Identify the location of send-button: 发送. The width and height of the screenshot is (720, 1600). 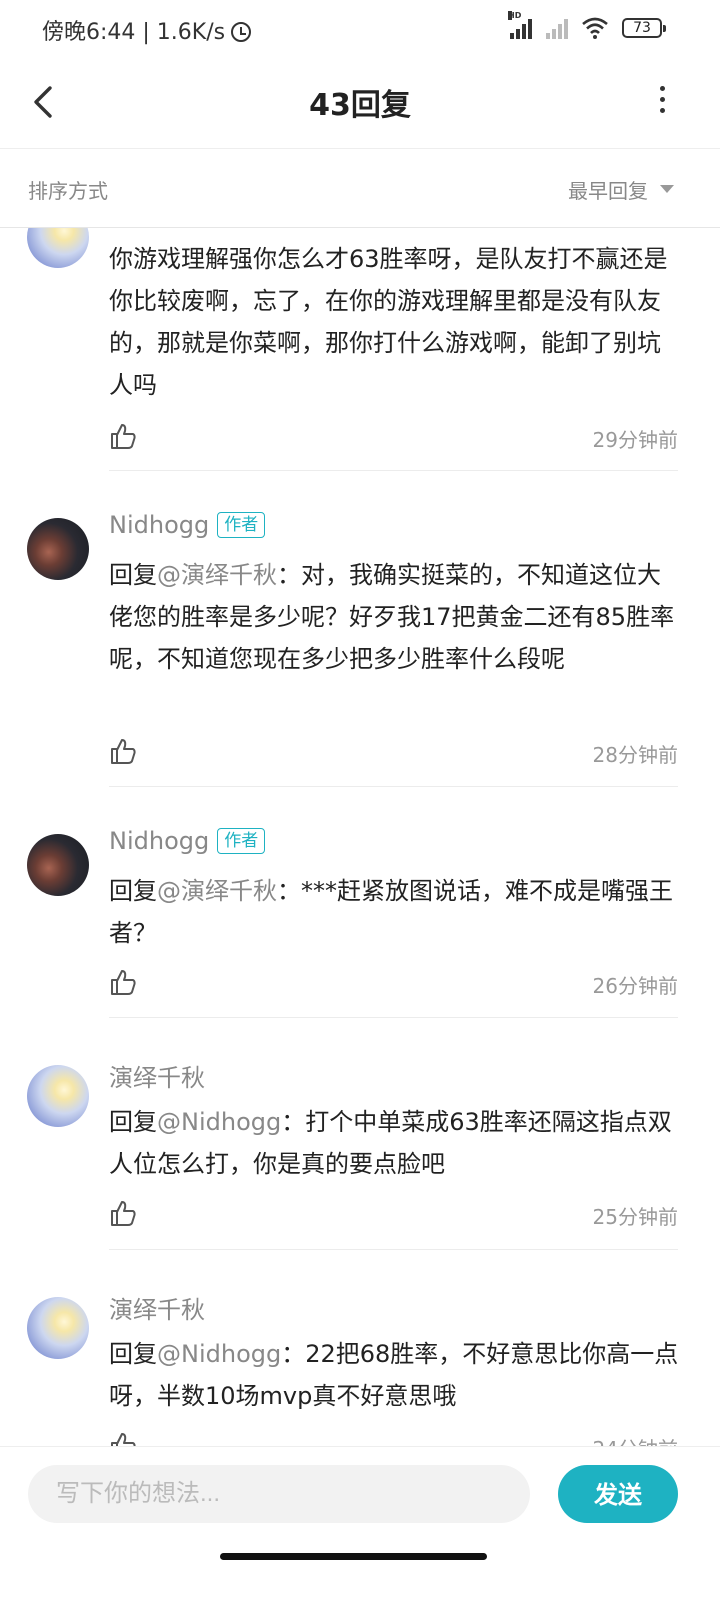
(618, 1494).